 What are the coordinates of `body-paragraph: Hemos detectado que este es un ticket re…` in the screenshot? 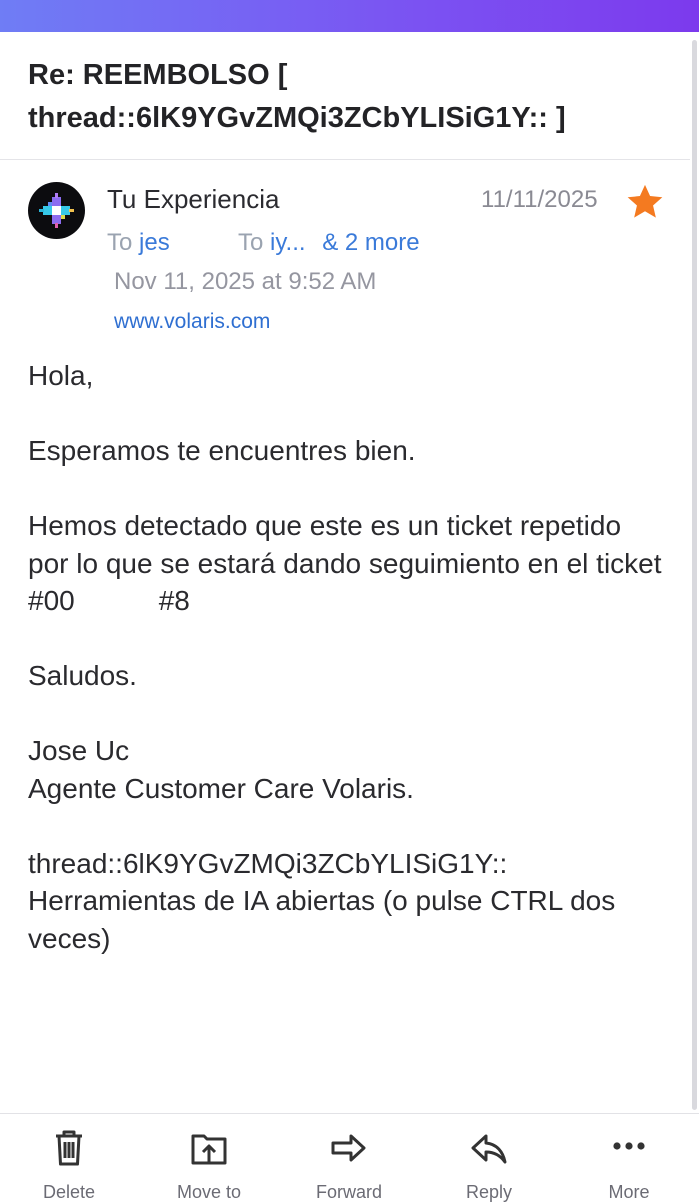 It's located at (345, 563).